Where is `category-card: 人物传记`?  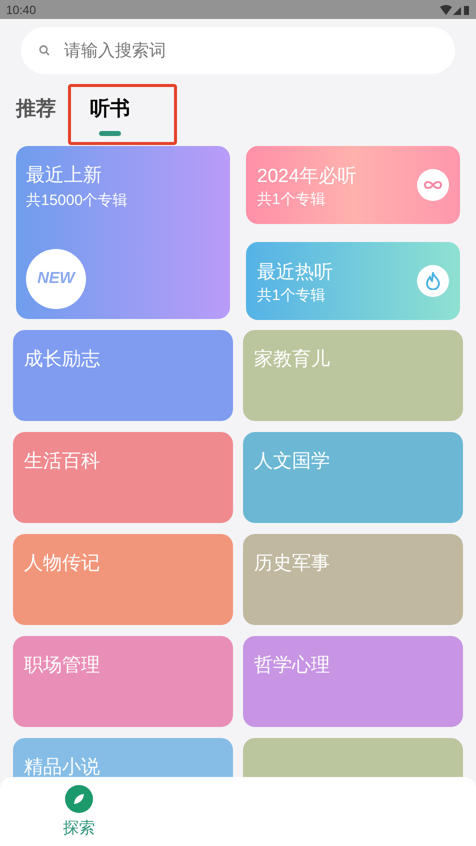
category-card: 人物传记 is located at coordinates (123, 579).